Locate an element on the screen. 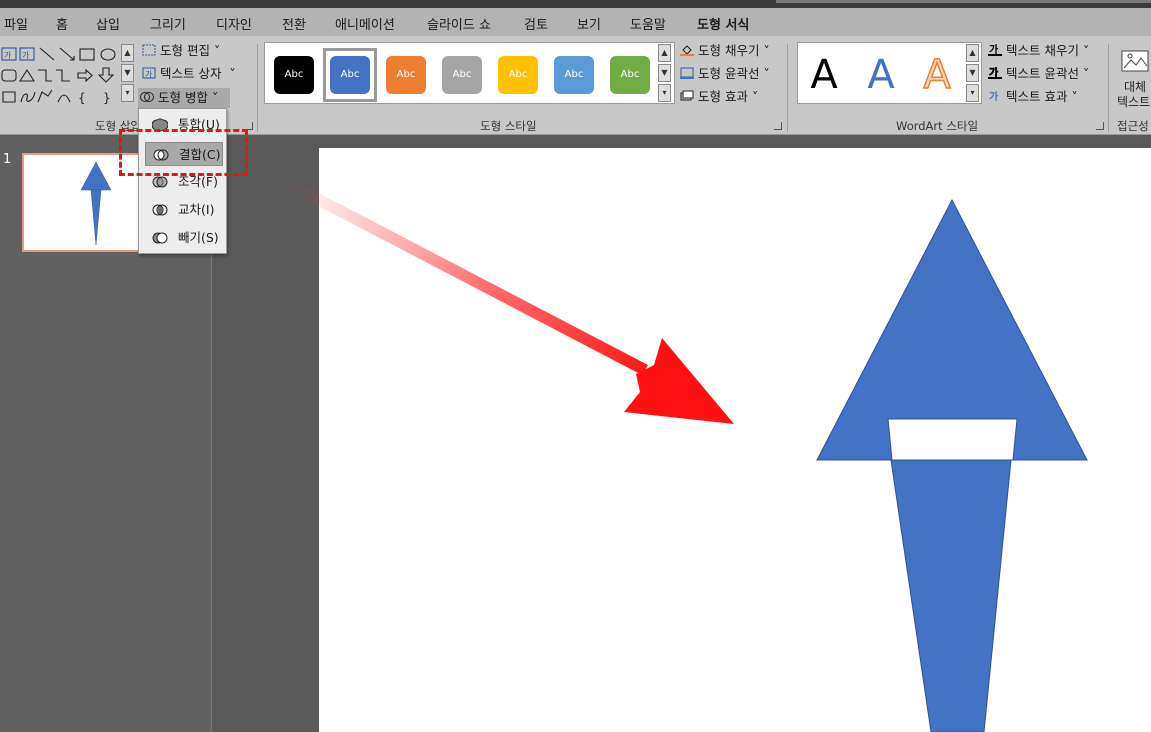 This screenshot has width=1151, height=732. accessibility-group-label: 접근성 is located at coordinates (1133, 126).